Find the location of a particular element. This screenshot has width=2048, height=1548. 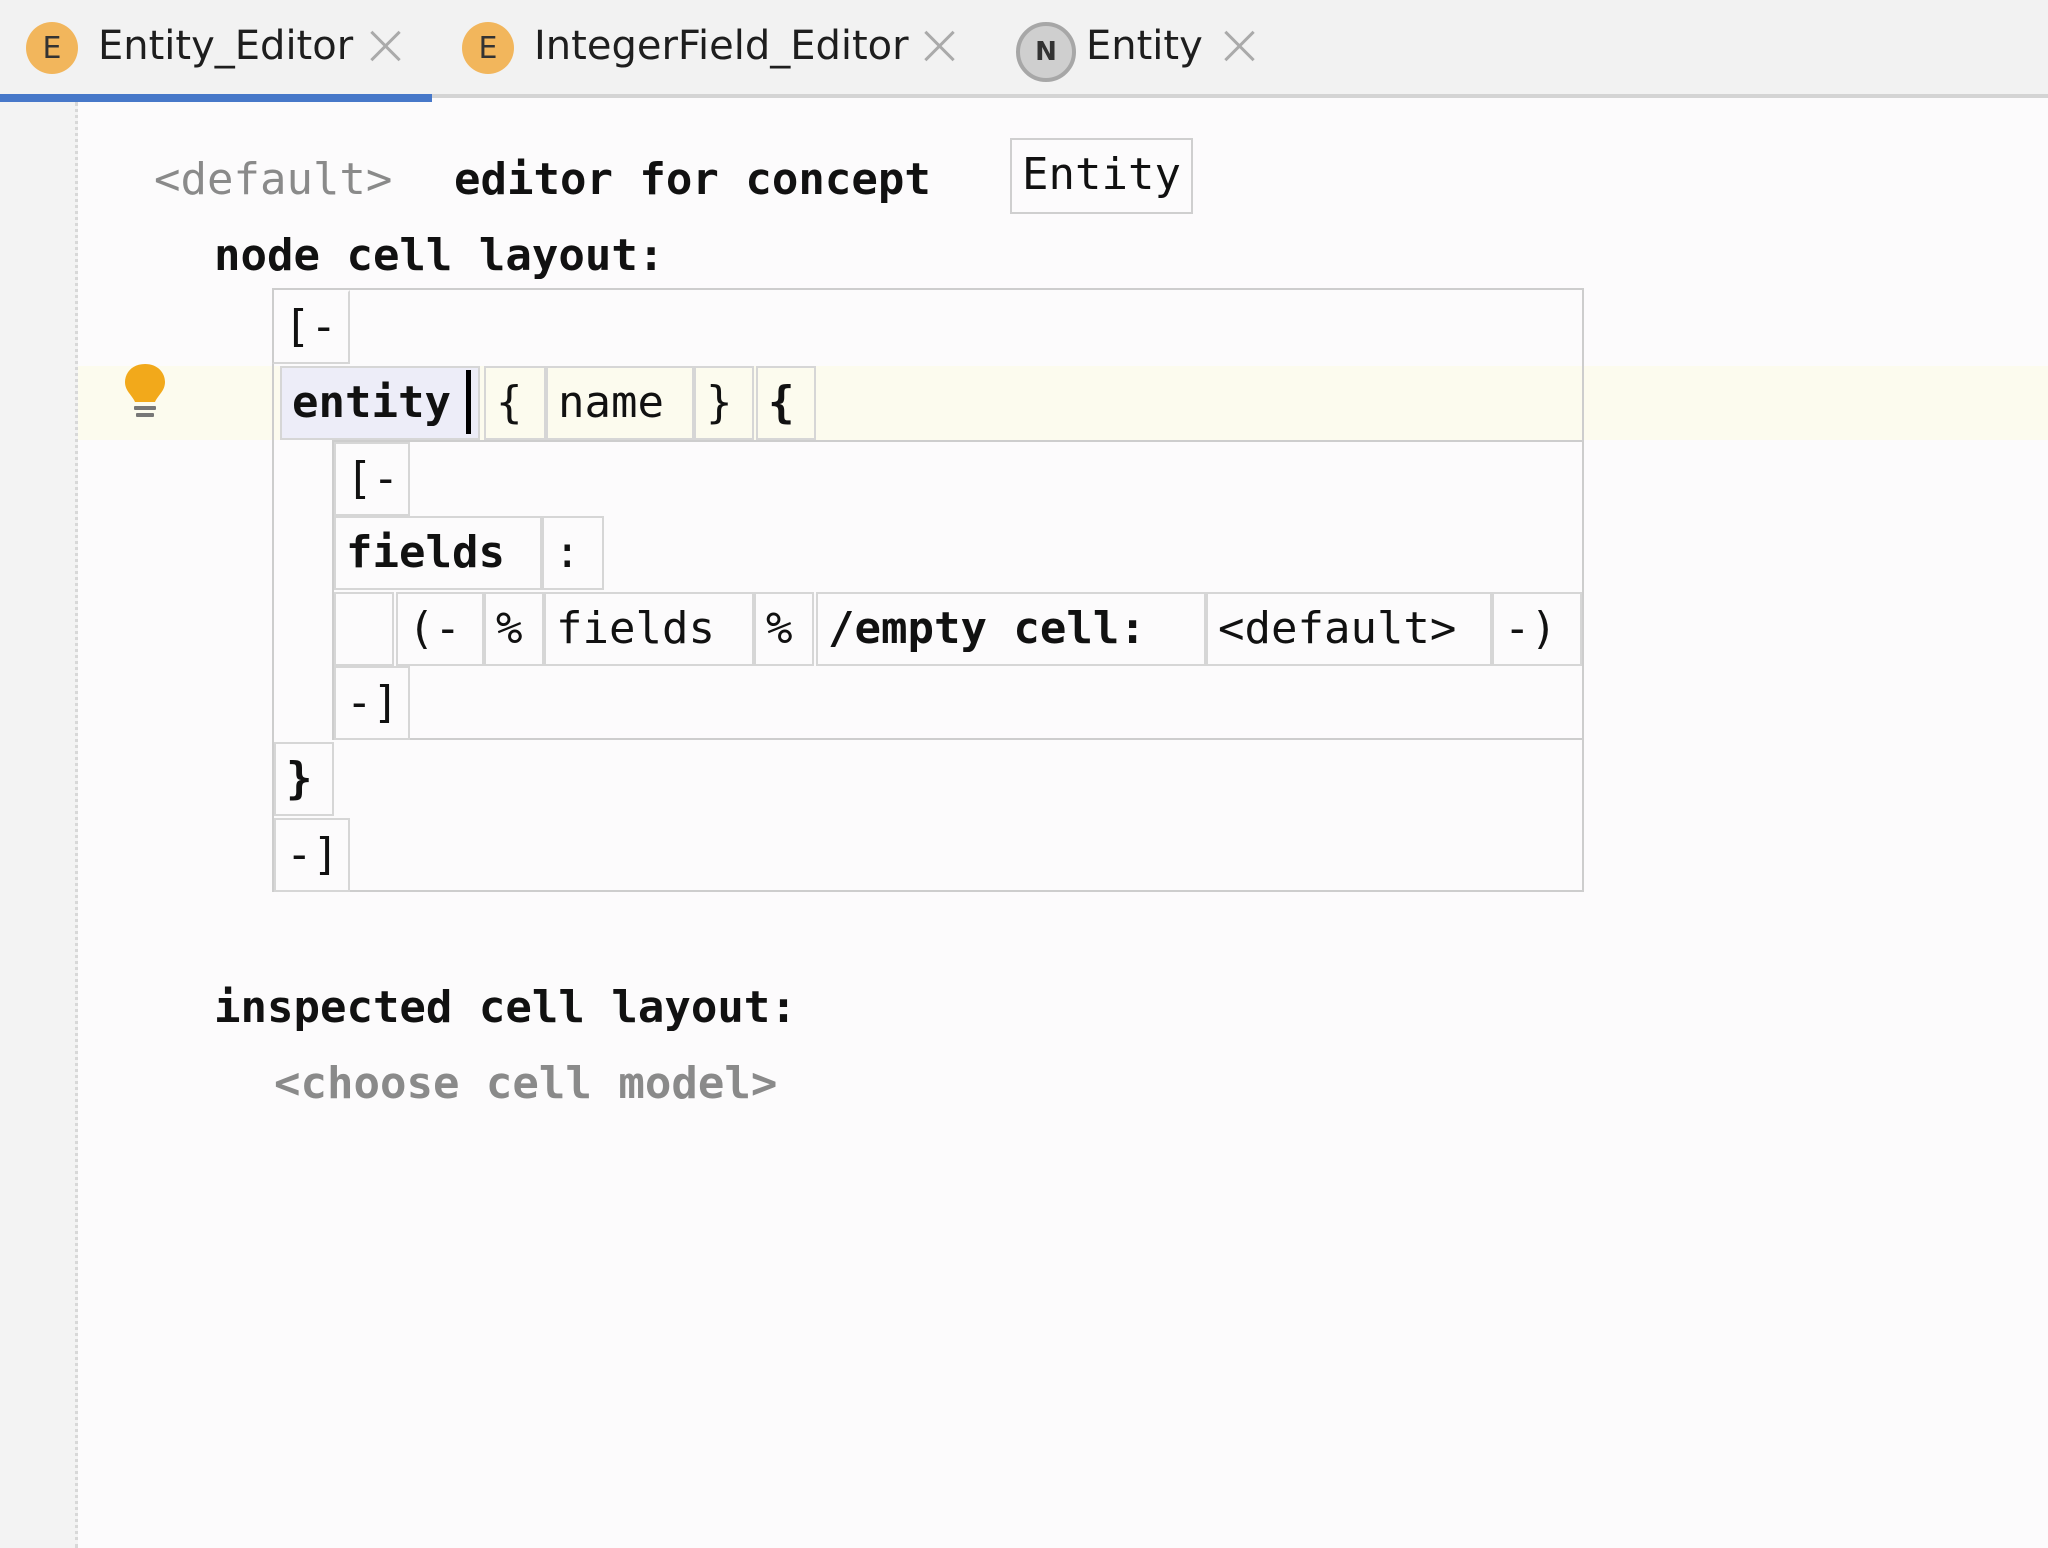

collection-close-cell: -) is located at coordinates (1537, 629).